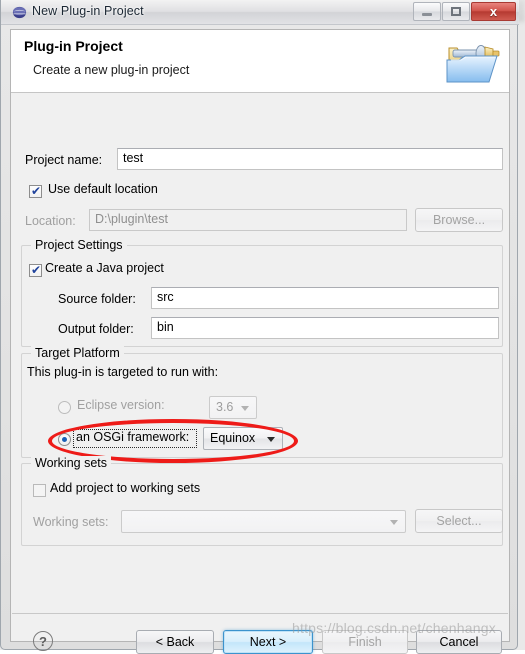 This screenshot has height=654, width=525. What do you see at coordinates (263, 521) in the screenshot?
I see `working-sets-combo` at bounding box center [263, 521].